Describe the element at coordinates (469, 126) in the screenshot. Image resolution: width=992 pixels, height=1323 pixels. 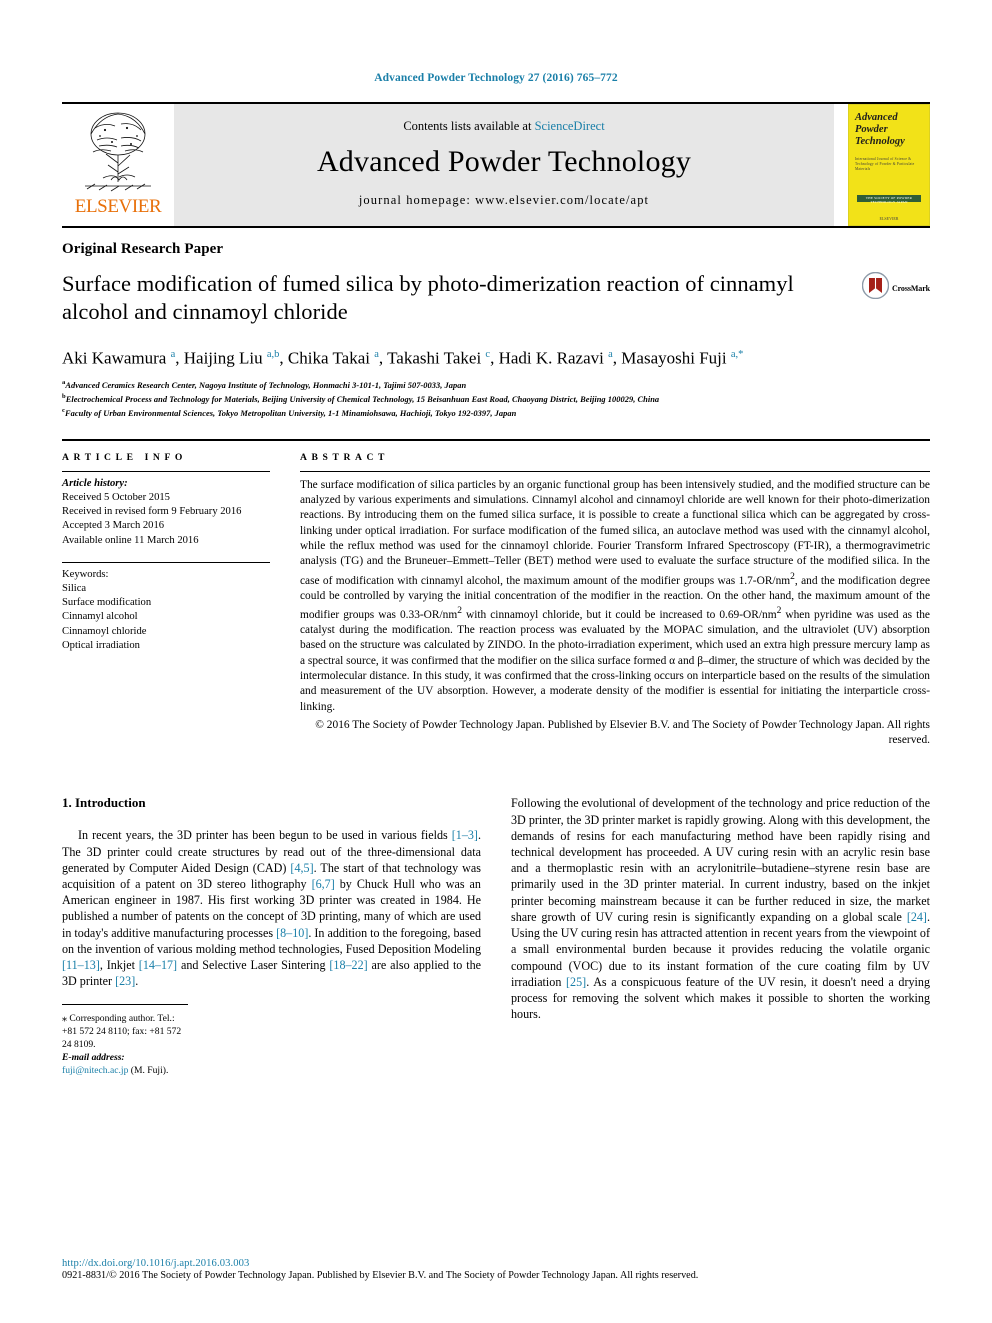
I see `contents-prefix: Contents lists available at` at that location.